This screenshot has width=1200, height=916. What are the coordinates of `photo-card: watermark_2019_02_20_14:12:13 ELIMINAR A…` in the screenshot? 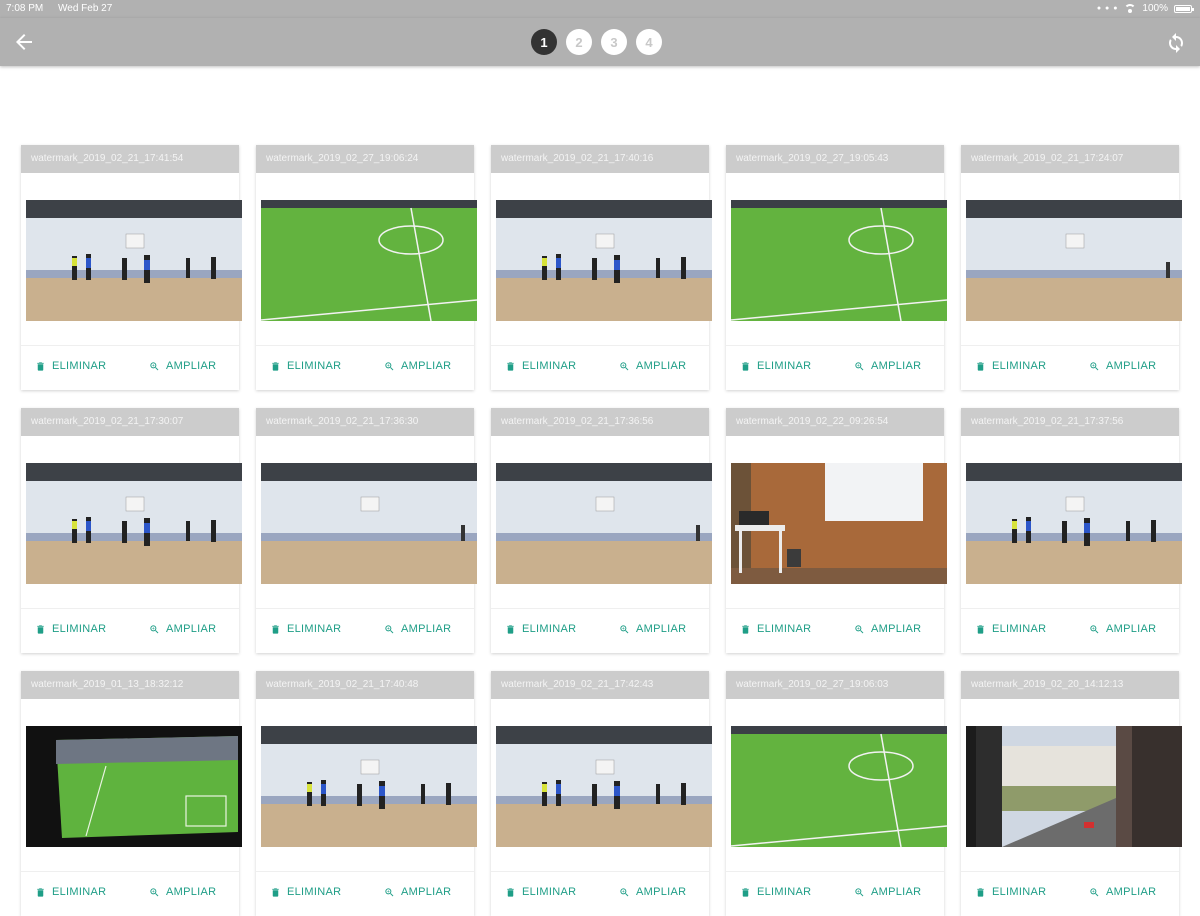 It's located at (1071, 793).